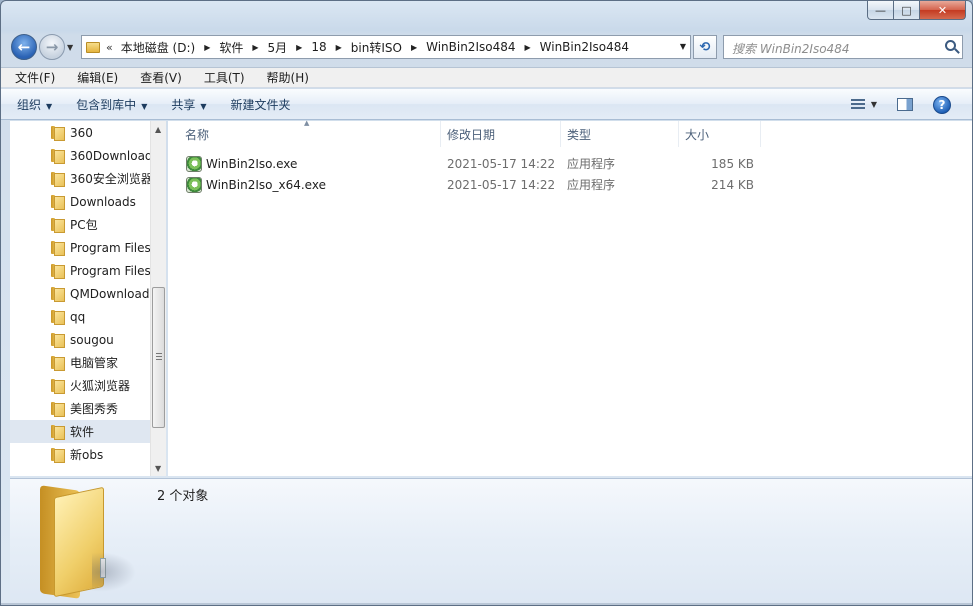  Describe the element at coordinates (97, 77) in the screenshot. I see `menu-edit: 编辑(E)` at that location.